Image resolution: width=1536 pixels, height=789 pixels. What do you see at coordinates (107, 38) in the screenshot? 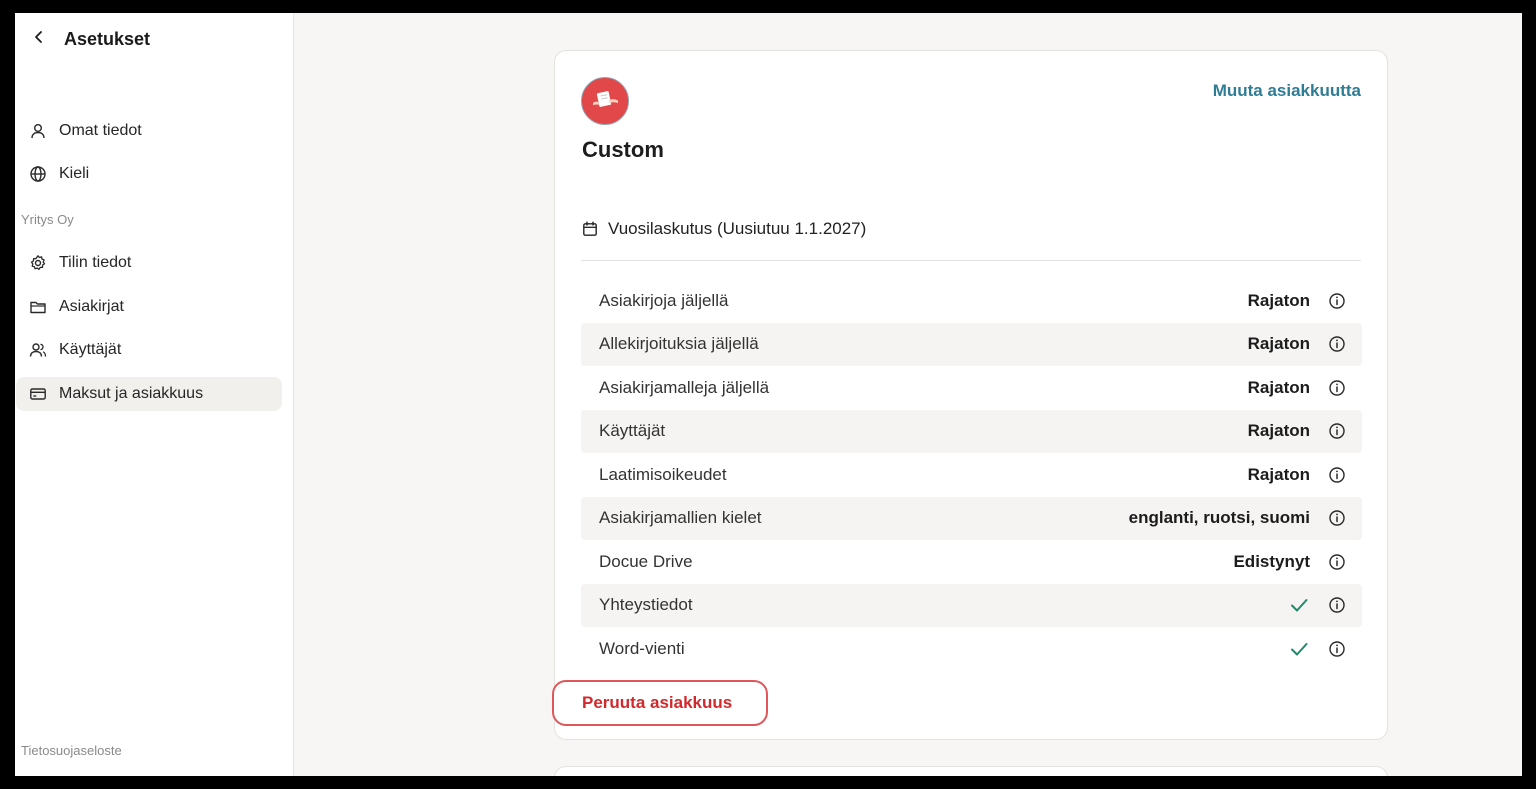
I see `settings-title: Asetukset` at bounding box center [107, 38].